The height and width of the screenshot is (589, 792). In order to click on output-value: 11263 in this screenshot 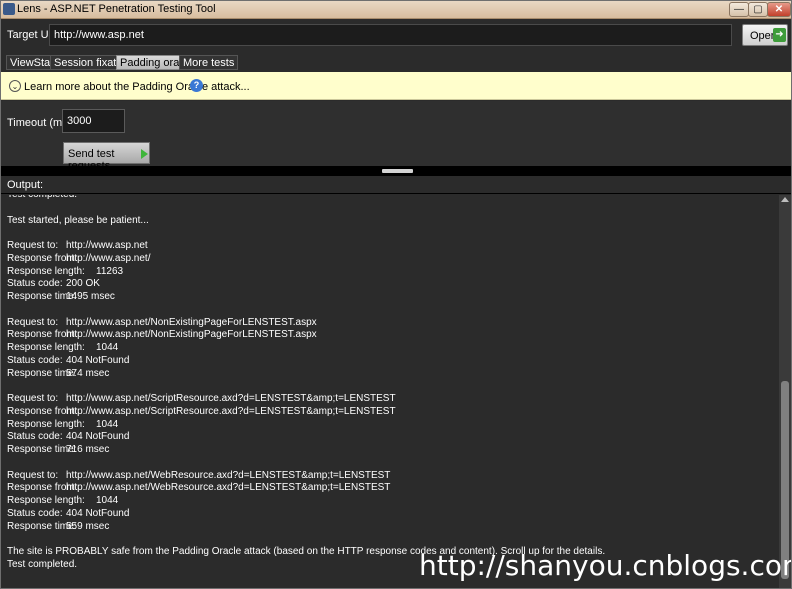, I will do `click(110, 271)`.